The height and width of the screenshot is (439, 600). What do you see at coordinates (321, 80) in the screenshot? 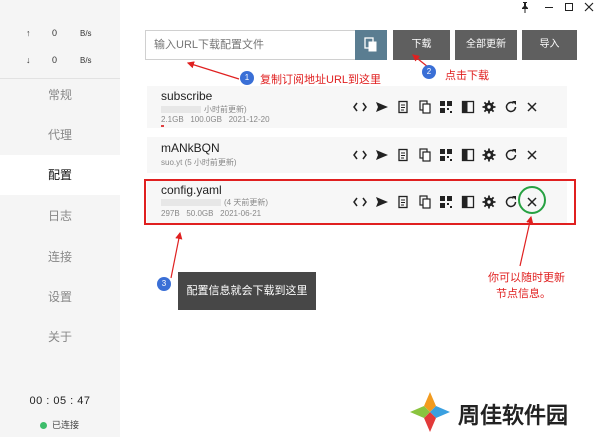
I see `step-1-text: 复制订阅地址URL到这里` at bounding box center [321, 80].